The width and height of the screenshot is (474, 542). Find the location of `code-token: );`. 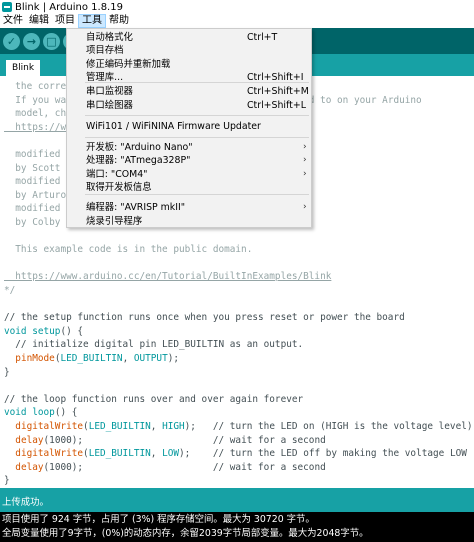

code-token: ); is located at coordinates (173, 358).